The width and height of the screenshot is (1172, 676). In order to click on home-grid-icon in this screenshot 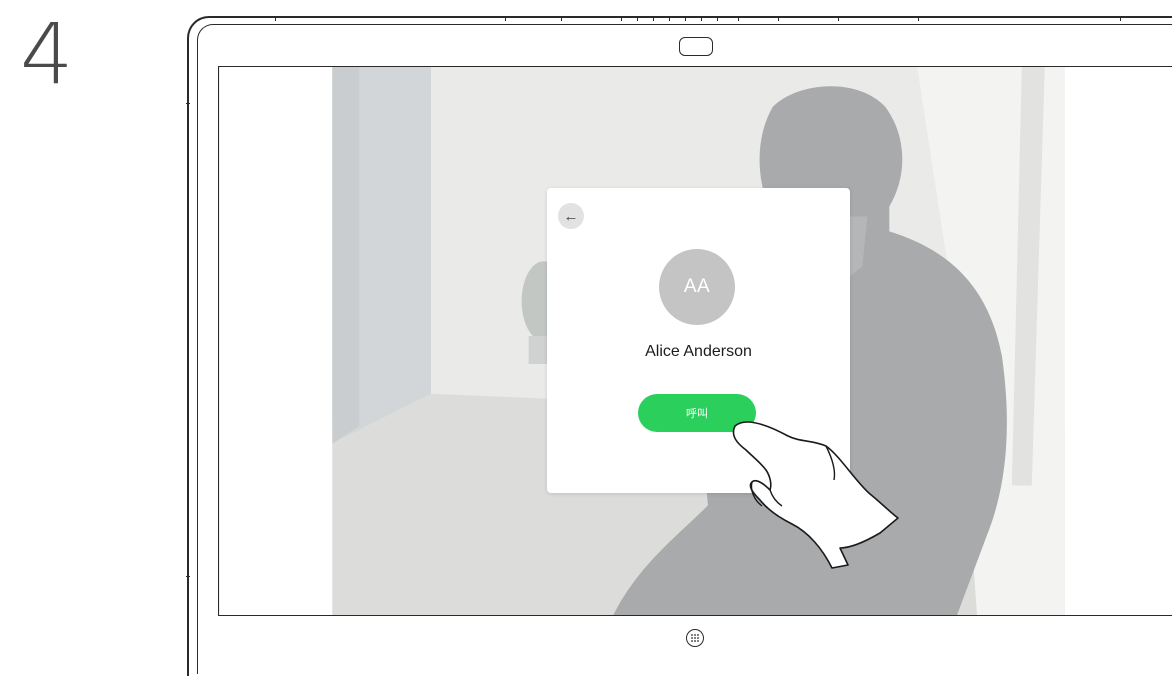, I will do `click(695, 638)`.